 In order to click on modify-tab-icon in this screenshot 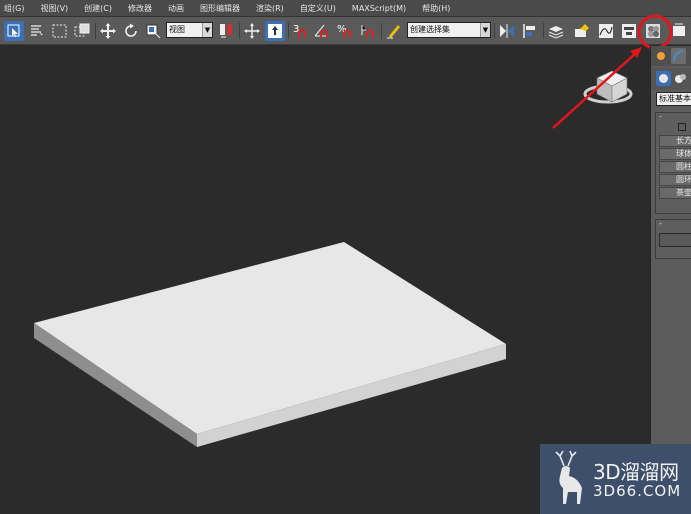, I will do `click(678, 56)`.